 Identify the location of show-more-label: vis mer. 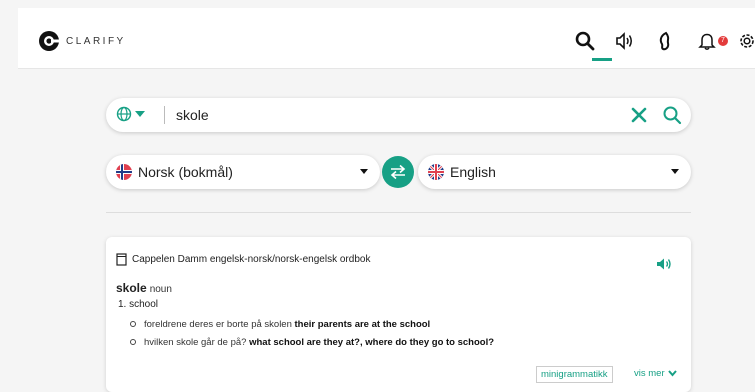
(649, 373).